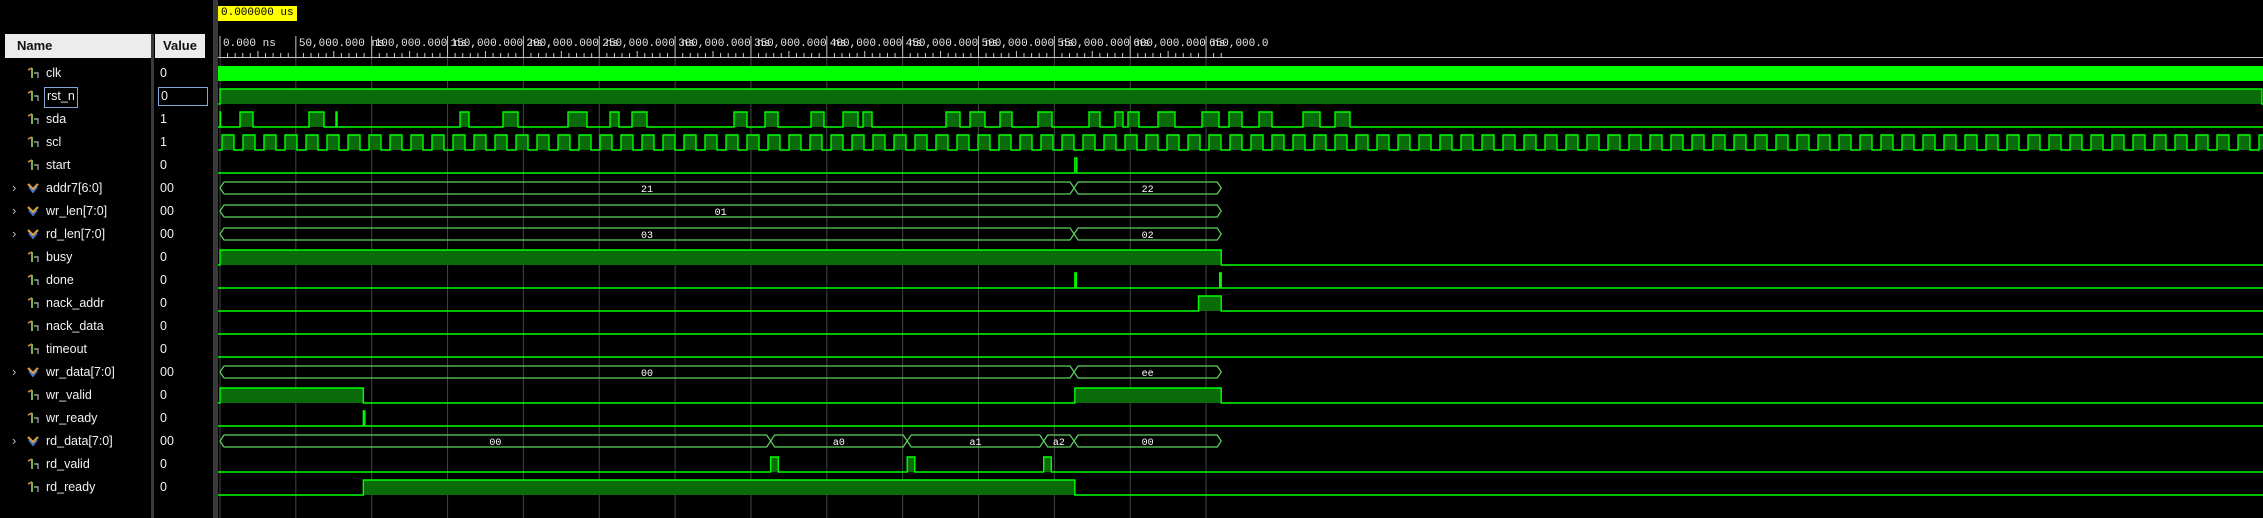 Image resolution: width=2263 pixels, height=518 pixels. Describe the element at coordinates (1240, 303) in the screenshot. I see `wave-nack_addr` at that location.